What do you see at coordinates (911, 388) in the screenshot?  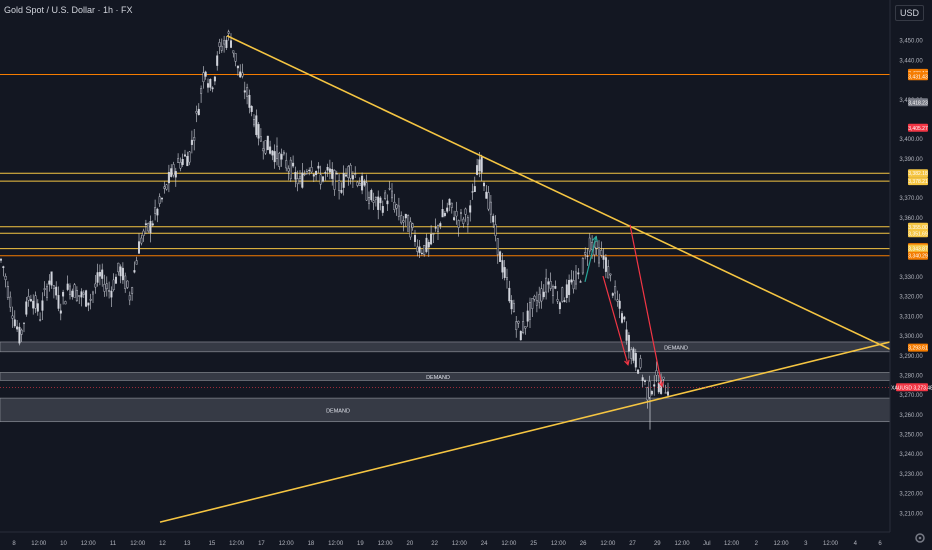 I see `price-tag-label: XAUUSD 3,273.48` at bounding box center [911, 388].